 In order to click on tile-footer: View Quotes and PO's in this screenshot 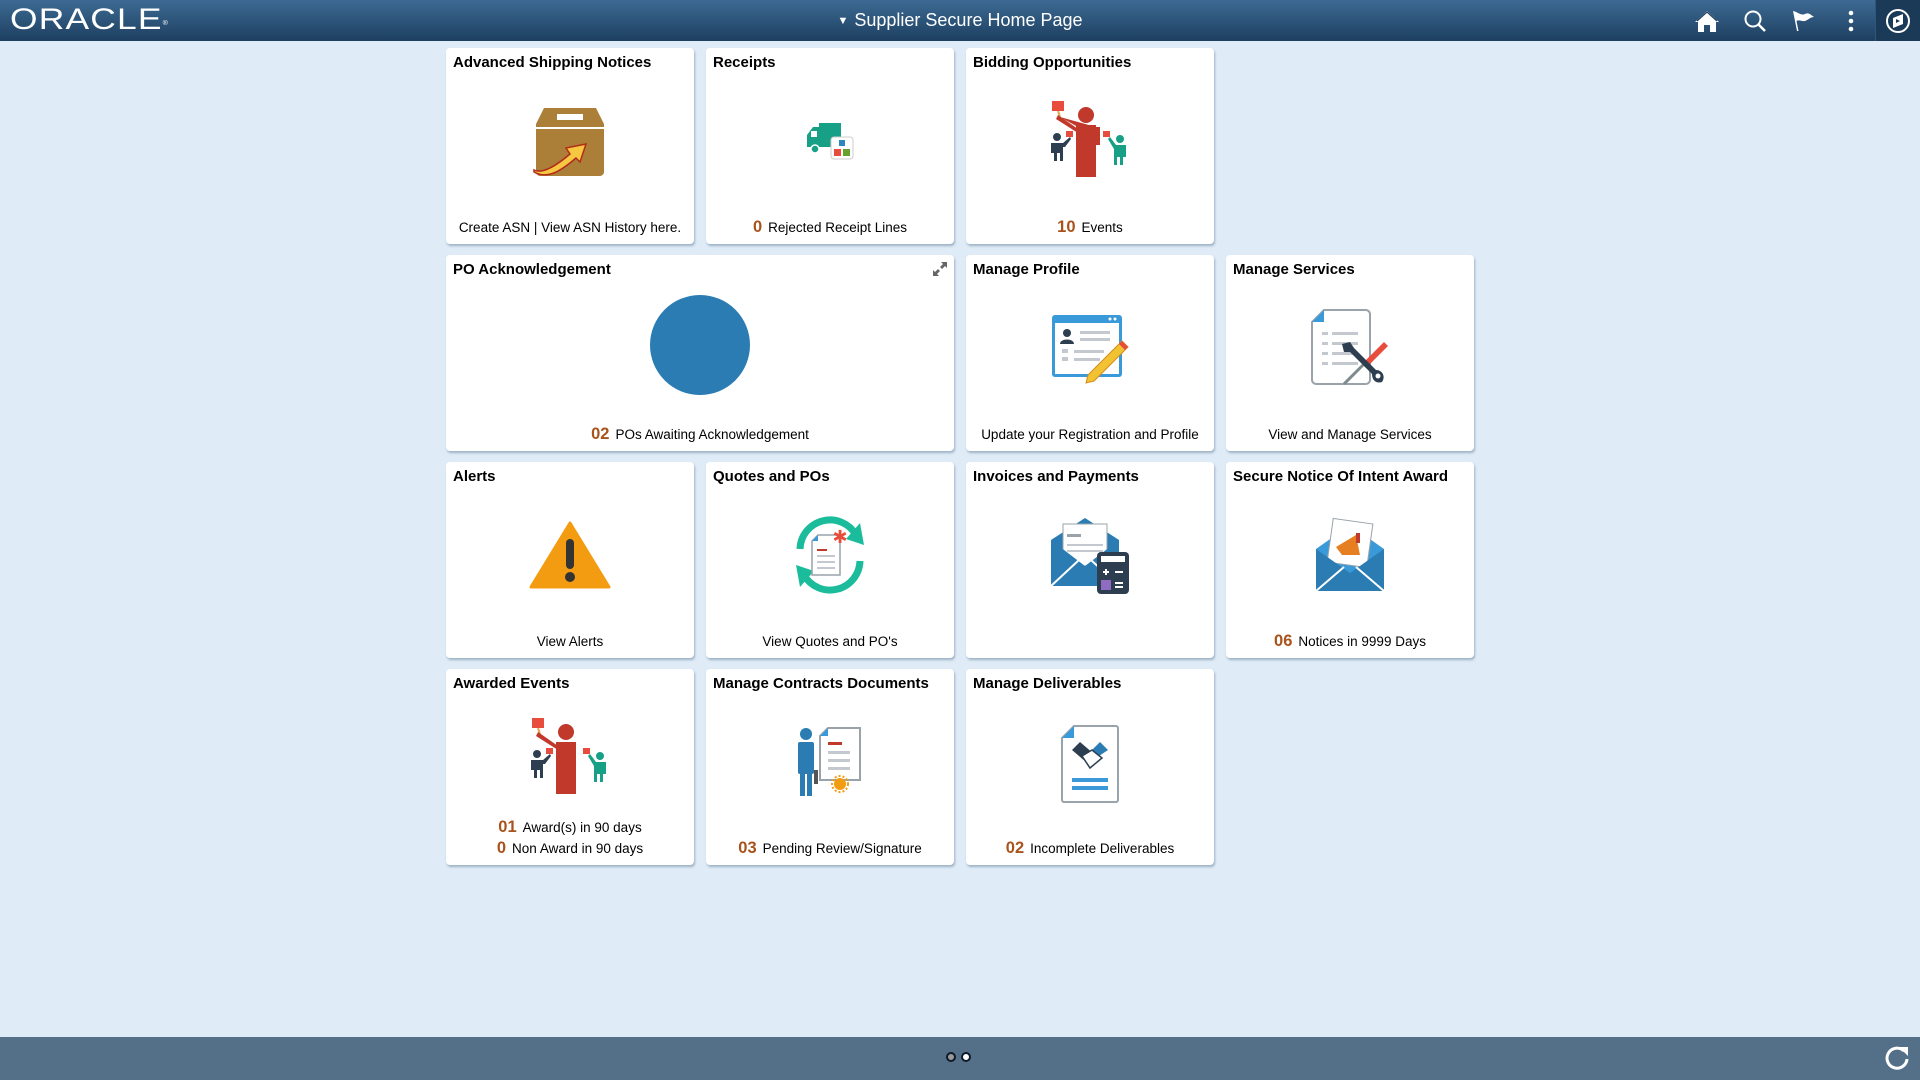, I will do `click(830, 641)`.